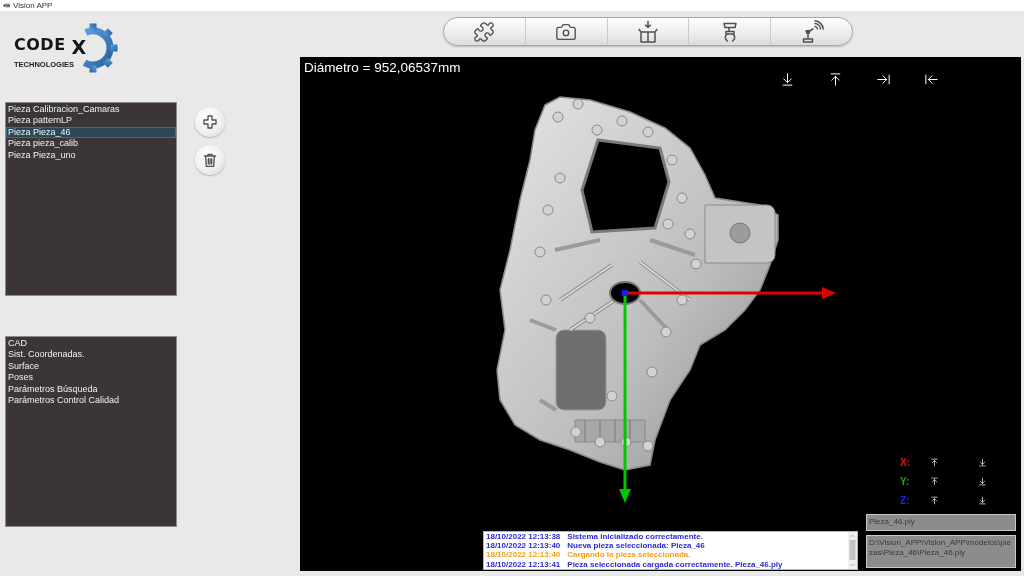 The width and height of the screenshot is (1024, 576). What do you see at coordinates (91, 121) in the screenshot?
I see `parts-list-item: Pieza patternLP` at bounding box center [91, 121].